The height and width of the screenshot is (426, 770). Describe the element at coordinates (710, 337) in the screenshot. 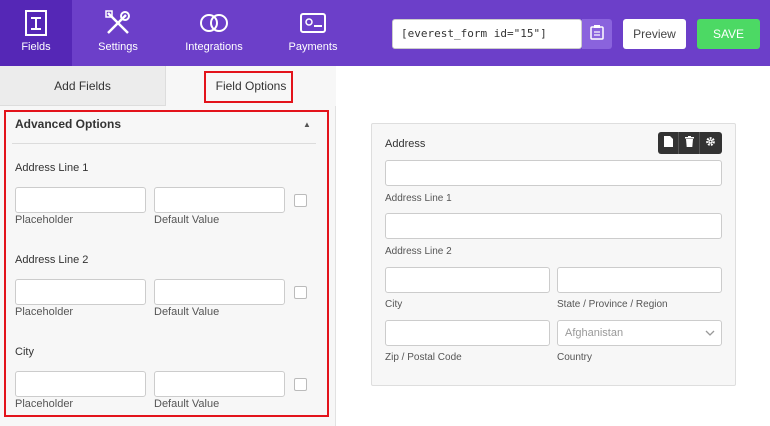

I see `chevron-down-icon` at that location.